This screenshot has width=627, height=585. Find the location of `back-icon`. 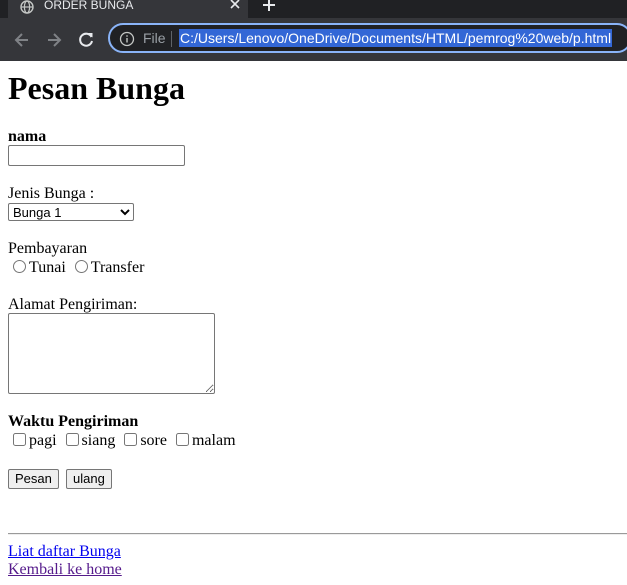

back-icon is located at coordinates (22, 40).